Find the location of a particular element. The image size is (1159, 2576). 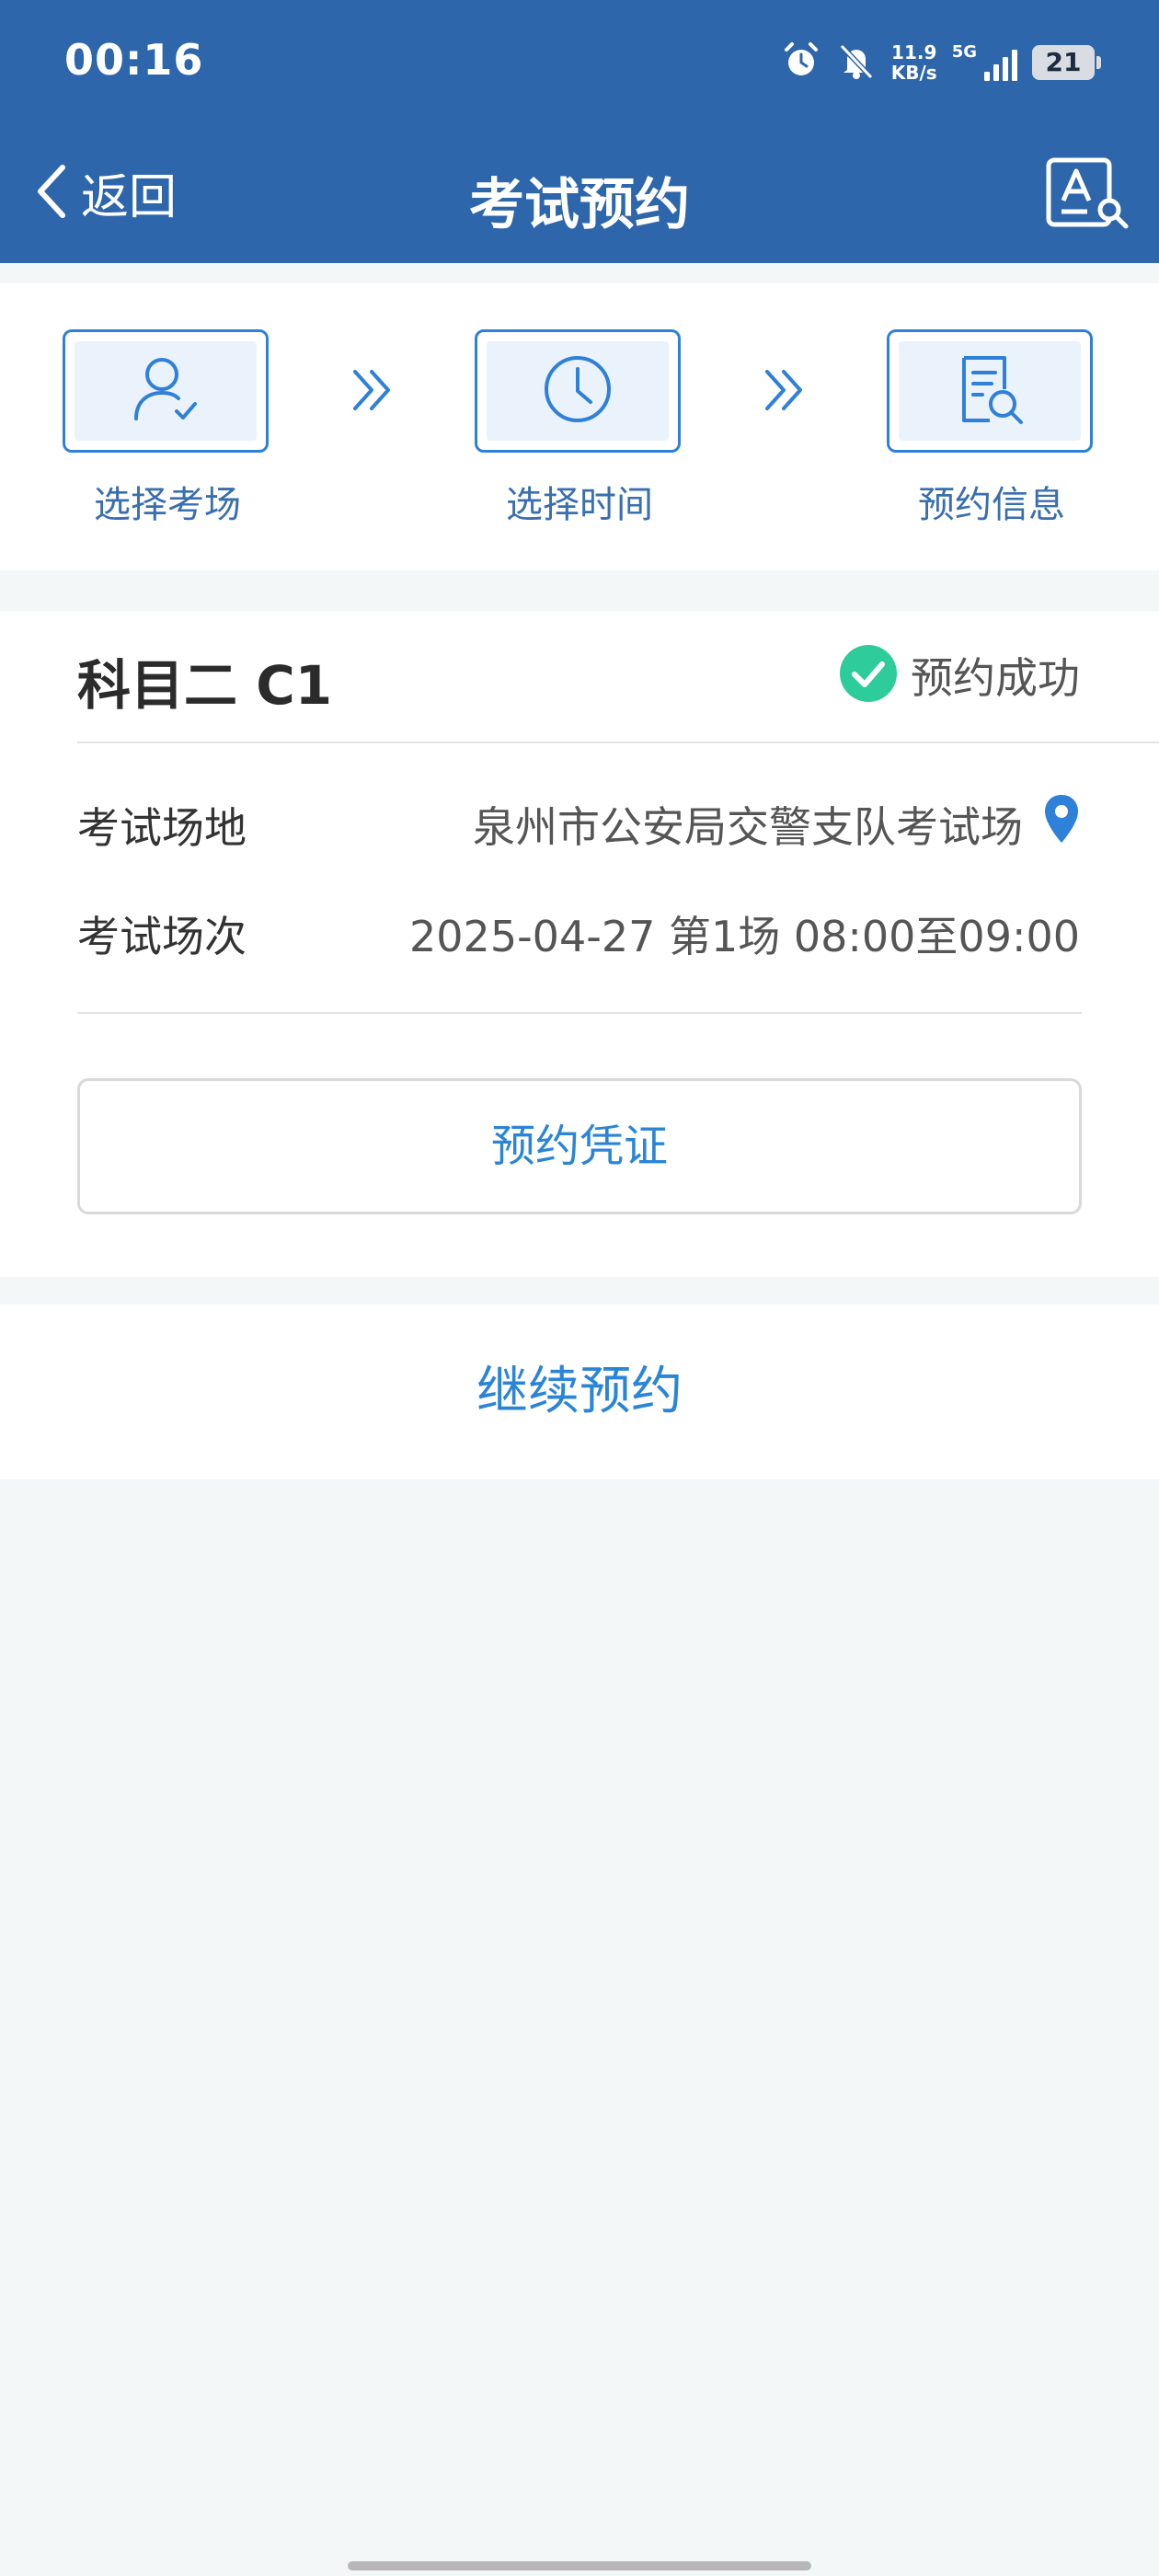

step-label: 选择考场 is located at coordinates (167, 505).